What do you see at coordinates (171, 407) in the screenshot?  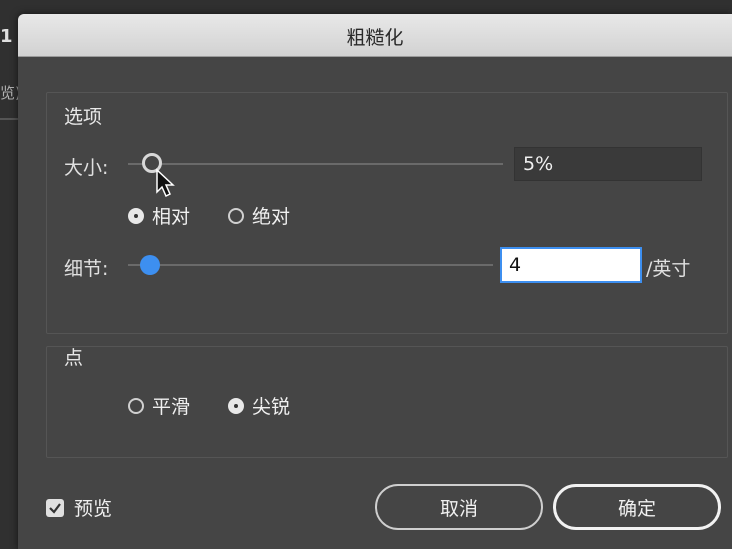 I see `radio-smooth-label: 平滑` at bounding box center [171, 407].